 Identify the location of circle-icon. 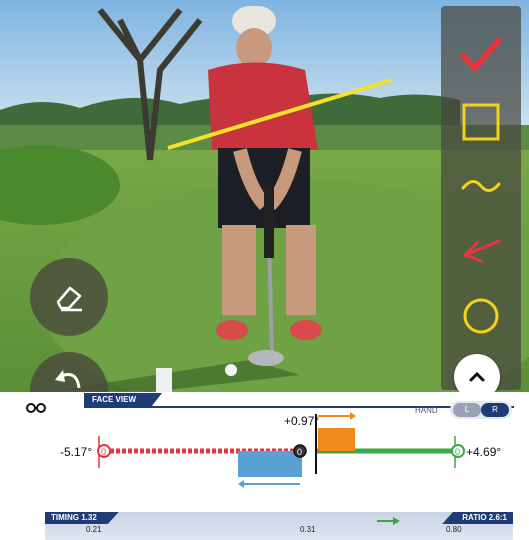
(481, 316).